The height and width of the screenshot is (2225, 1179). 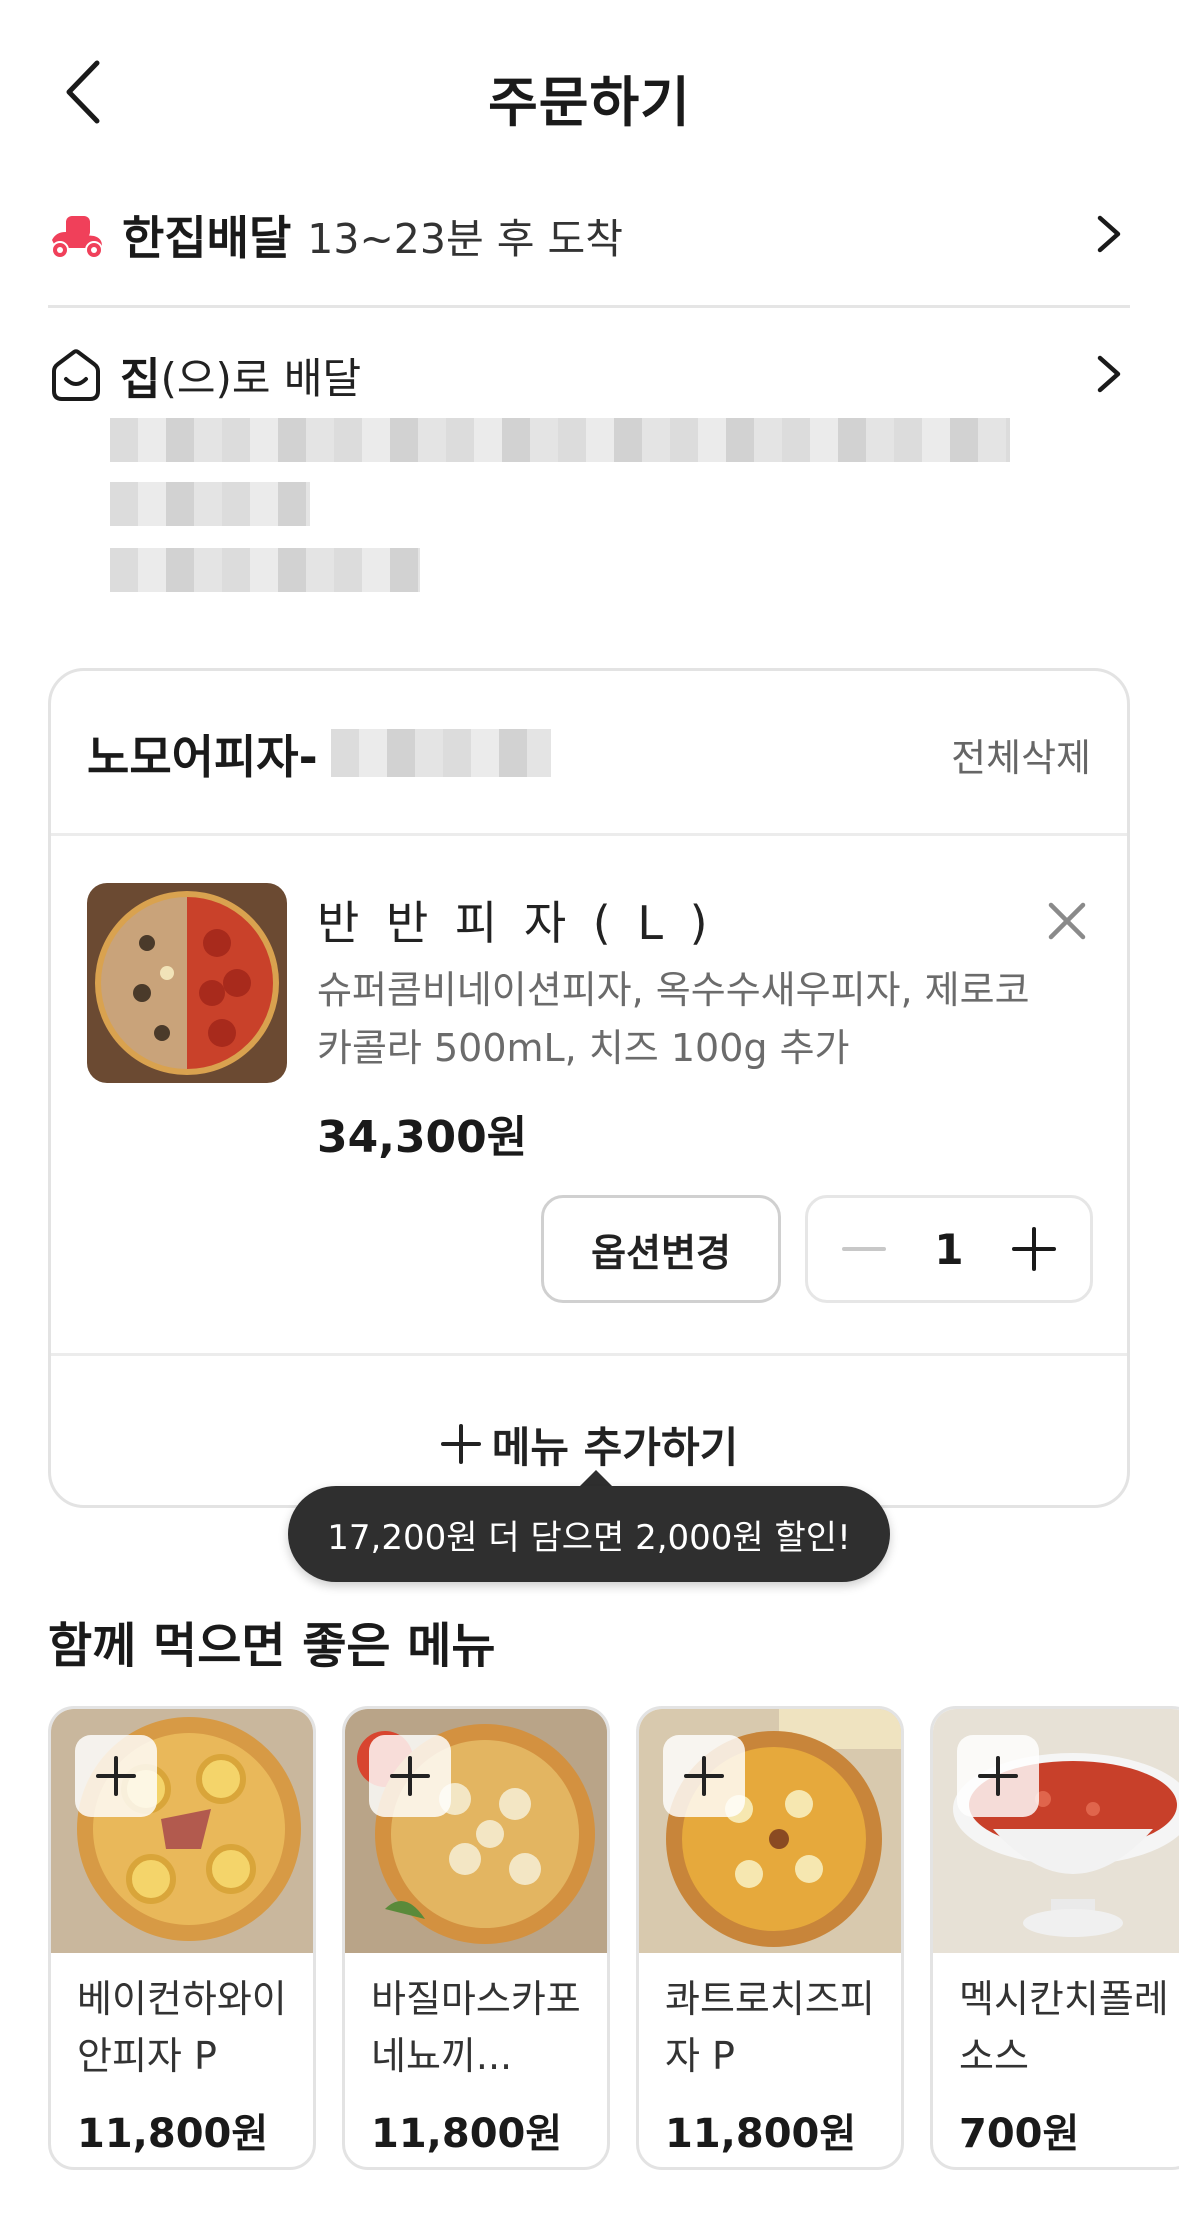 What do you see at coordinates (422, 1137) in the screenshot?
I see `item-price: 34,300원` at bounding box center [422, 1137].